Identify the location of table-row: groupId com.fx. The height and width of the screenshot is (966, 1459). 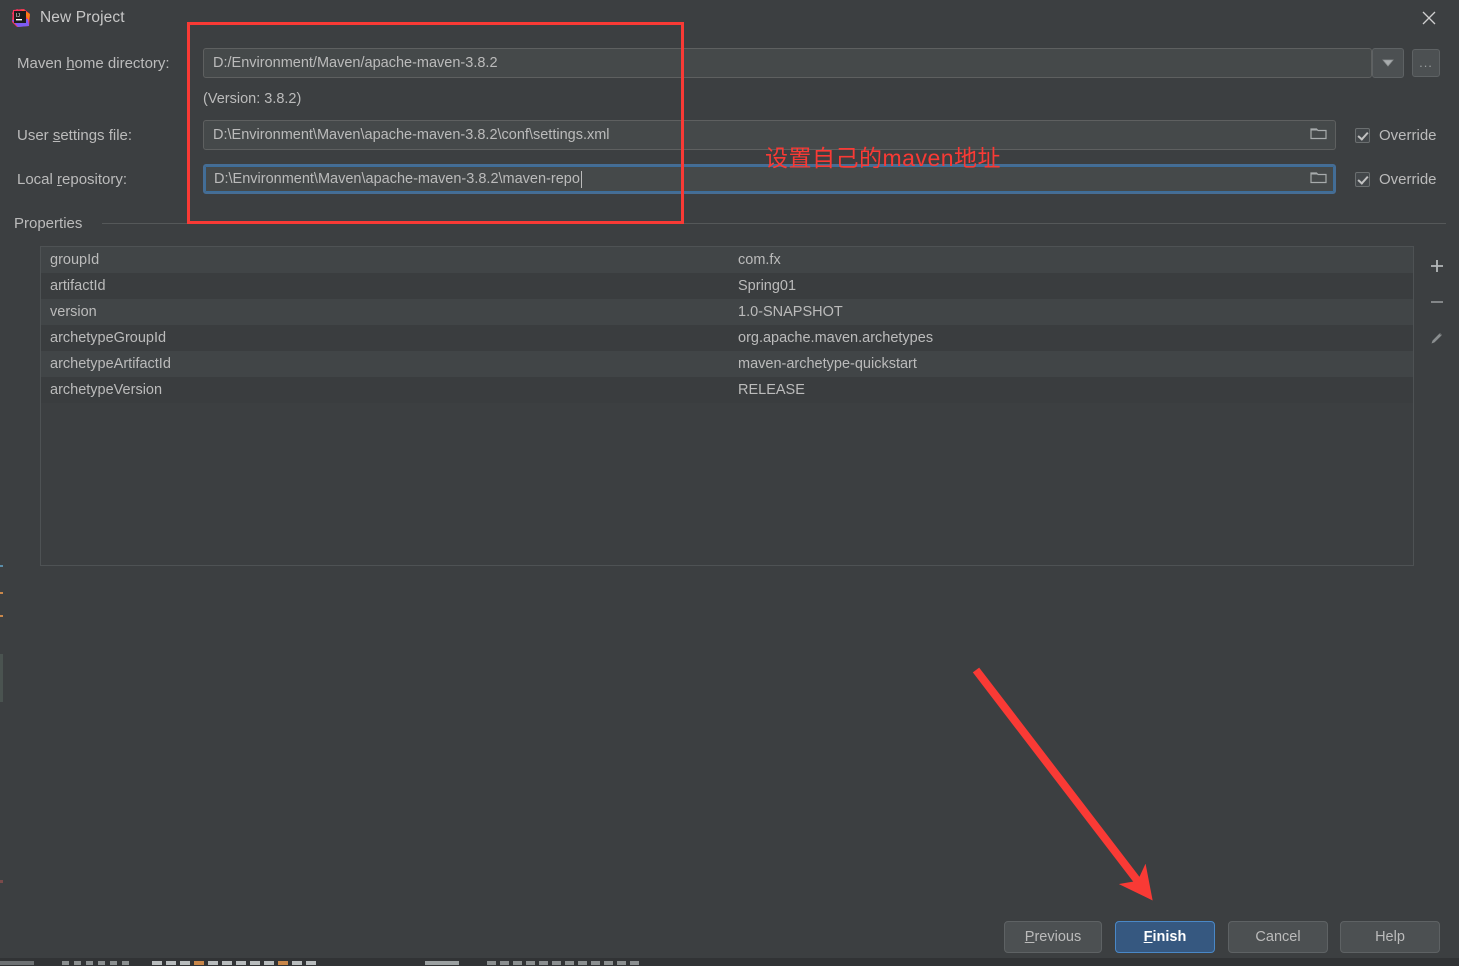
(727, 260).